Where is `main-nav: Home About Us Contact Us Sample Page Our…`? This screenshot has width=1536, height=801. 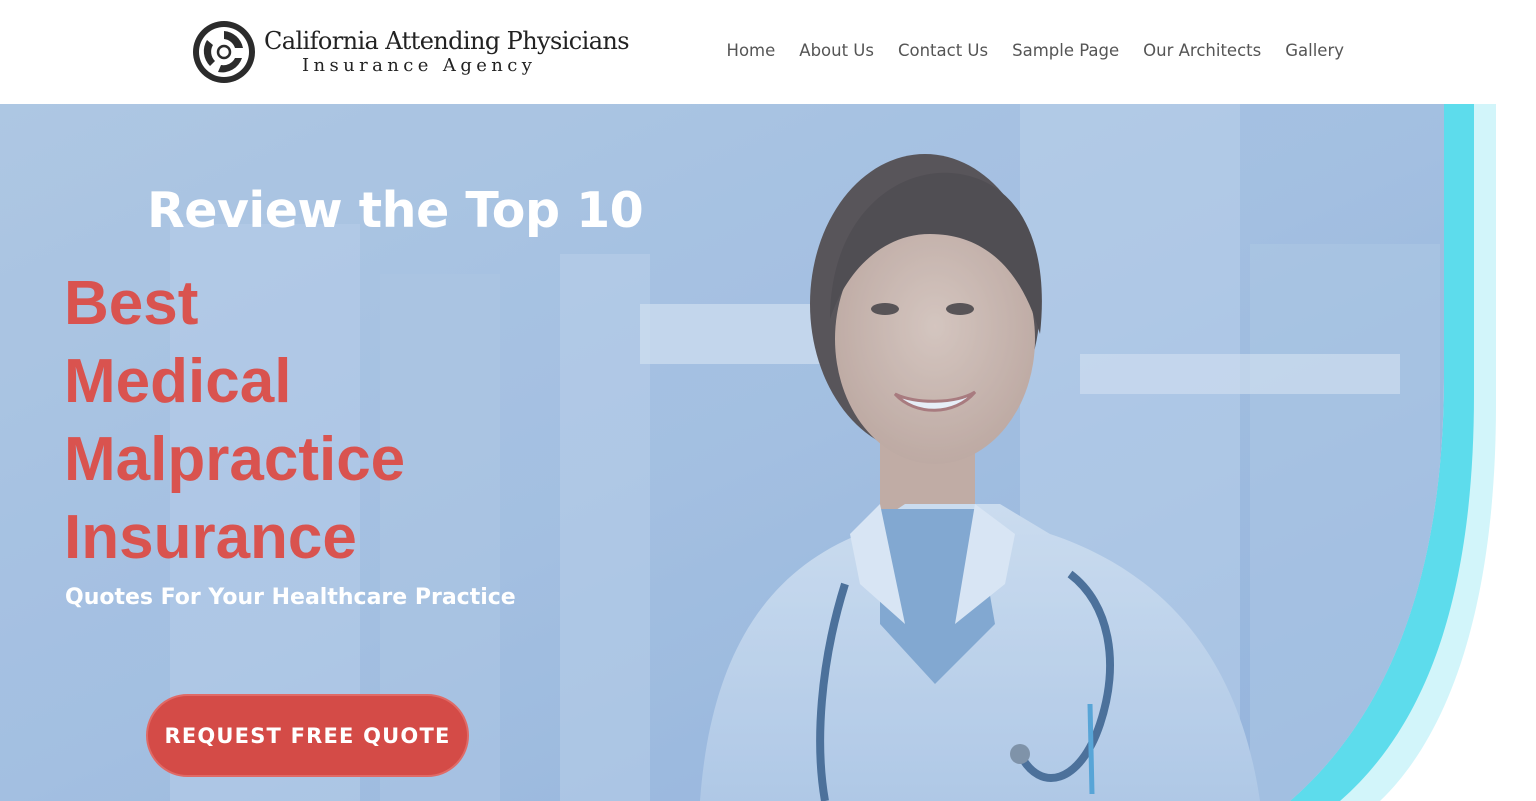 main-nav: Home About Us Contact Us Sample Page Our… is located at coordinates (1035, 50).